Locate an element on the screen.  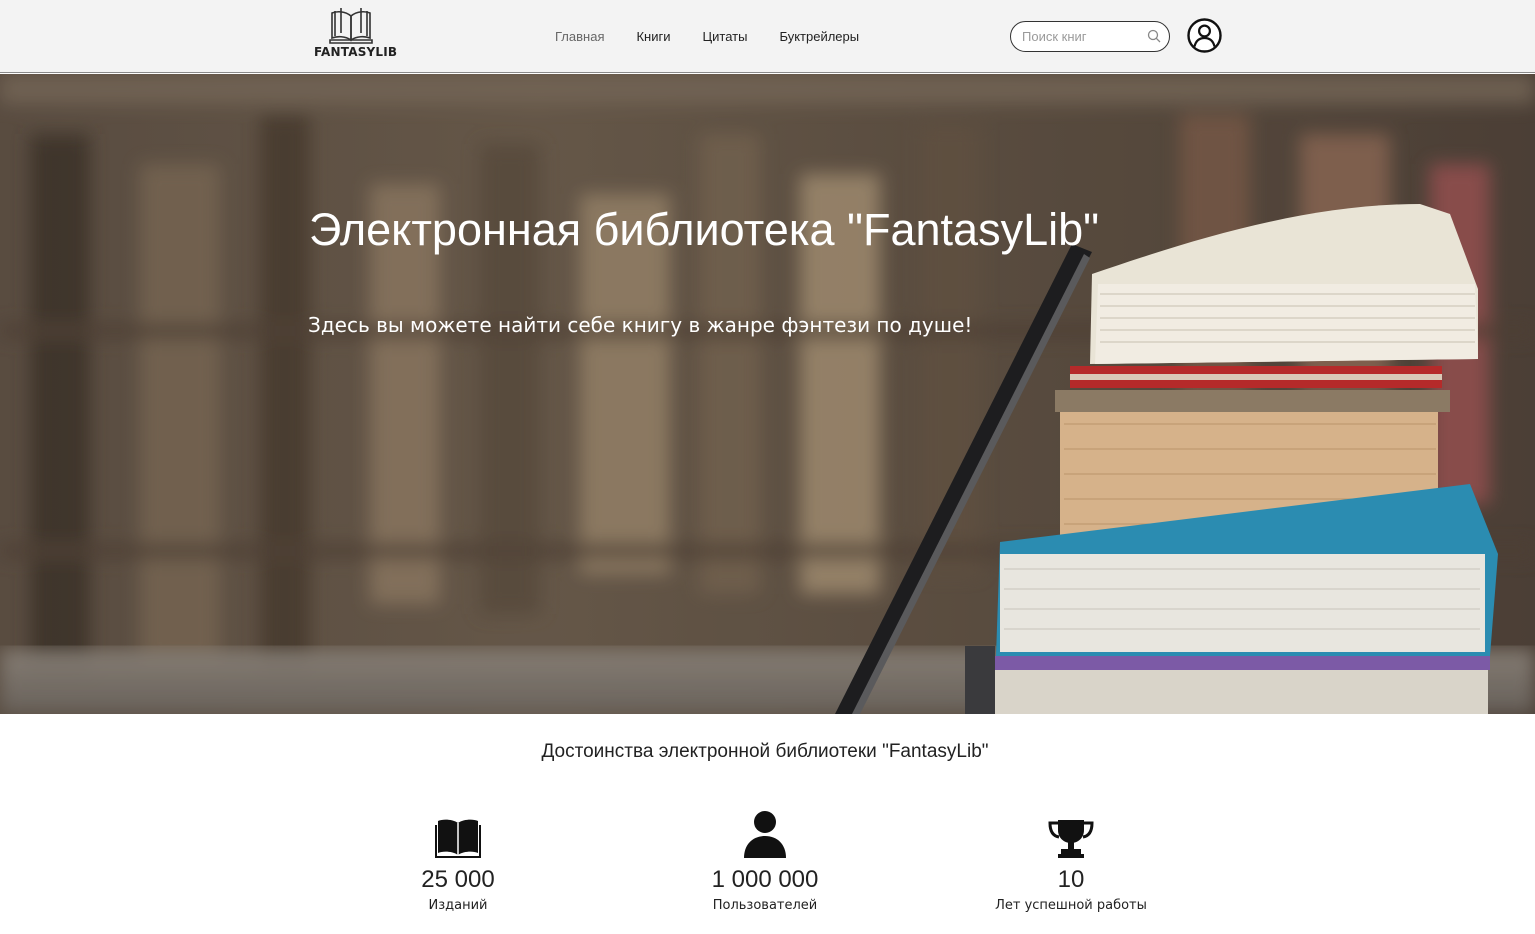
nav-item-home: Главная is located at coordinates (579, 36).